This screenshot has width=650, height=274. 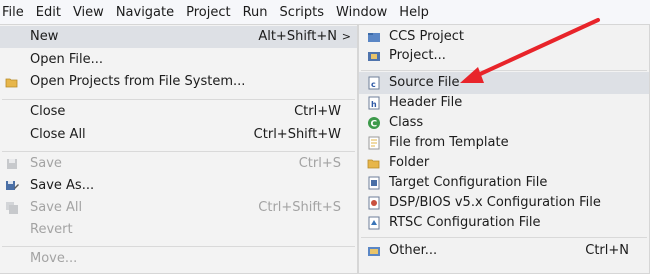 I want to click on save-as-icon, so click(x=12, y=186).